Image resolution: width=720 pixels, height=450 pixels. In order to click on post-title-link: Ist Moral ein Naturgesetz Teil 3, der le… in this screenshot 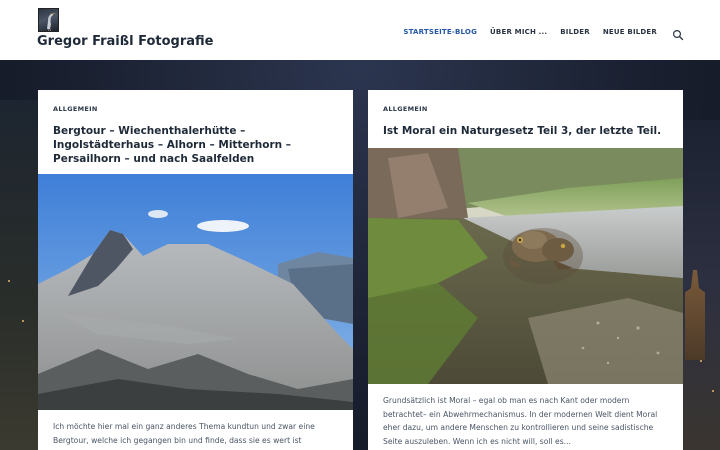, I will do `click(528, 131)`.